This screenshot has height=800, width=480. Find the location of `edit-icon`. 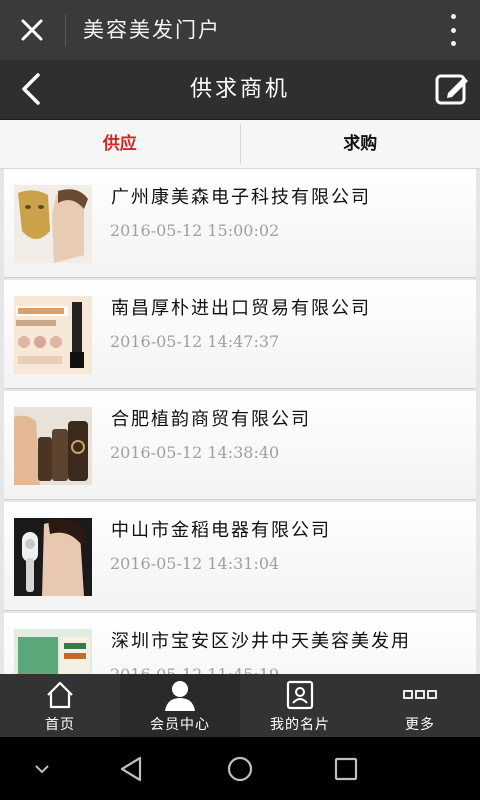

edit-icon is located at coordinates (451, 89).